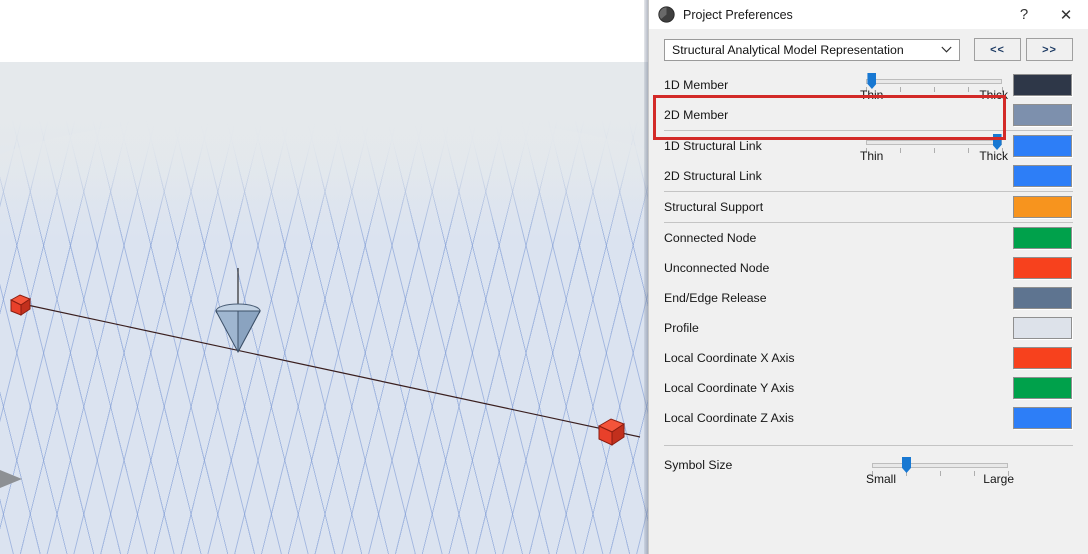  Describe the element at coordinates (729, 388) in the screenshot. I see `preference-row-label: Local Coordinate Y Axis` at that location.